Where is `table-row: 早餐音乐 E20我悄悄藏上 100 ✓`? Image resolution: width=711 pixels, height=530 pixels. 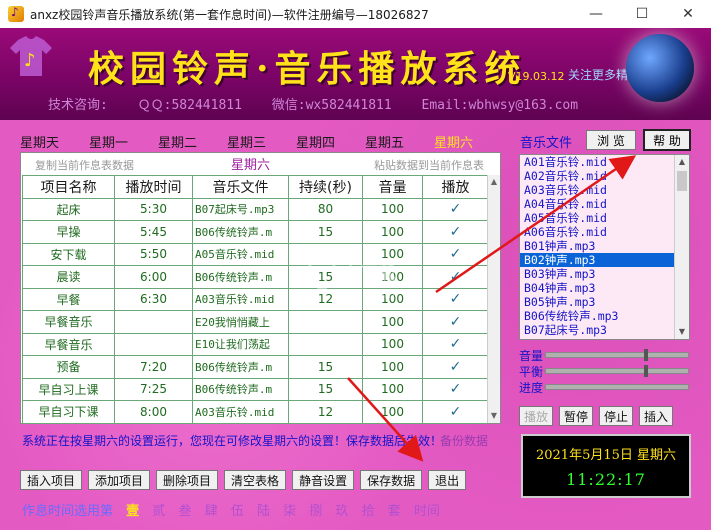 table-row: 早餐音乐 E20我悄悄藏上 100 ✓ is located at coordinates (255, 322).